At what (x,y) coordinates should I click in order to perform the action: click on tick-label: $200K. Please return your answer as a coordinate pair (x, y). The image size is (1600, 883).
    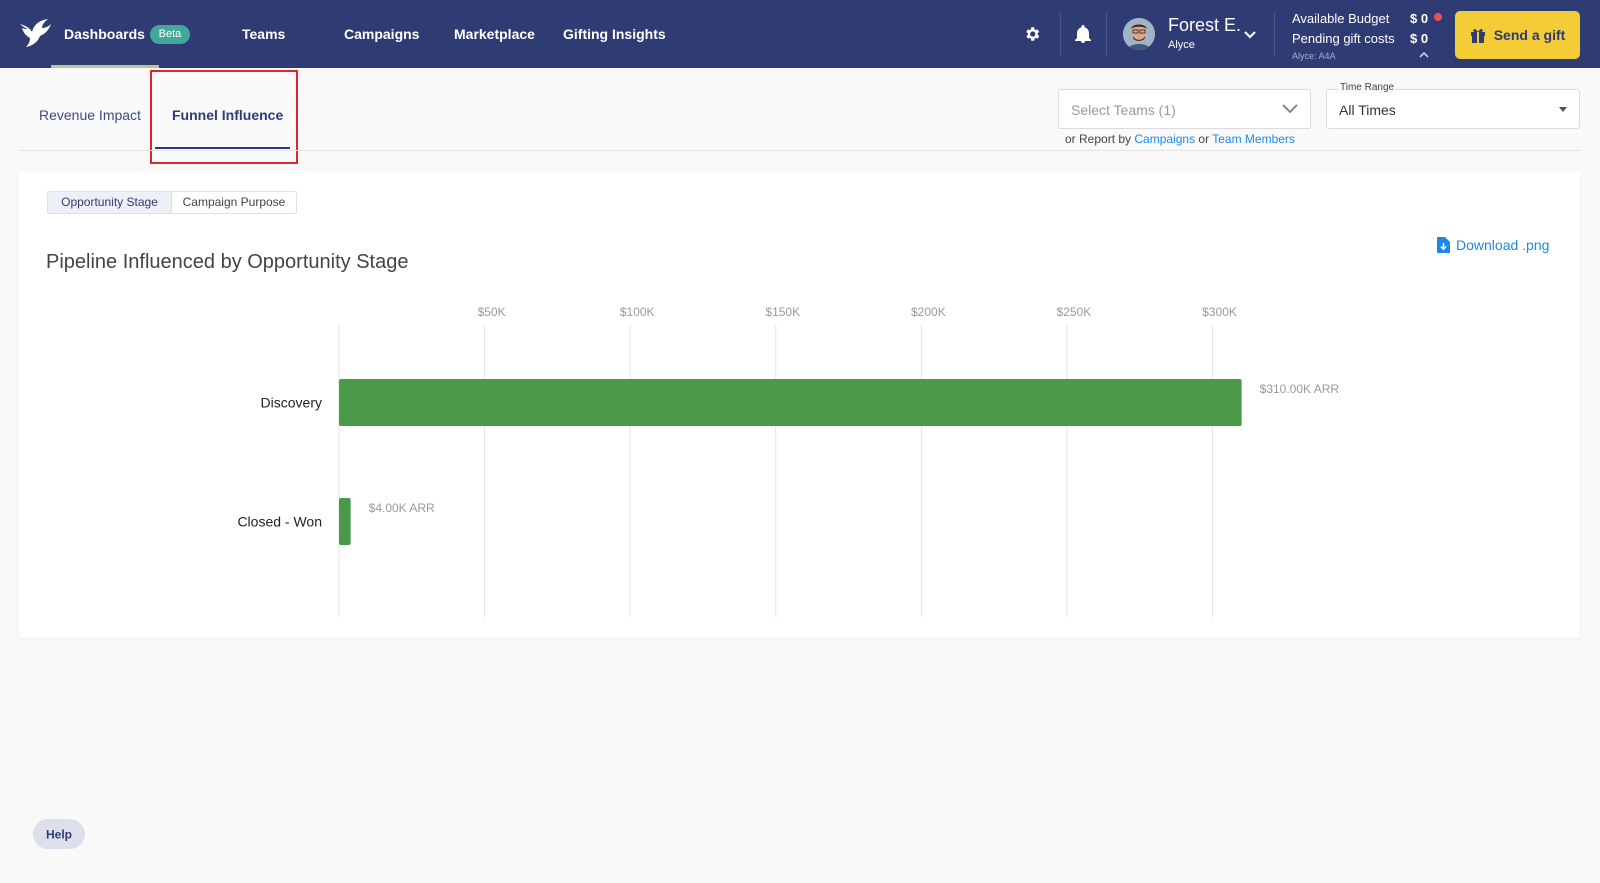
    Looking at the image, I should click on (928, 312).